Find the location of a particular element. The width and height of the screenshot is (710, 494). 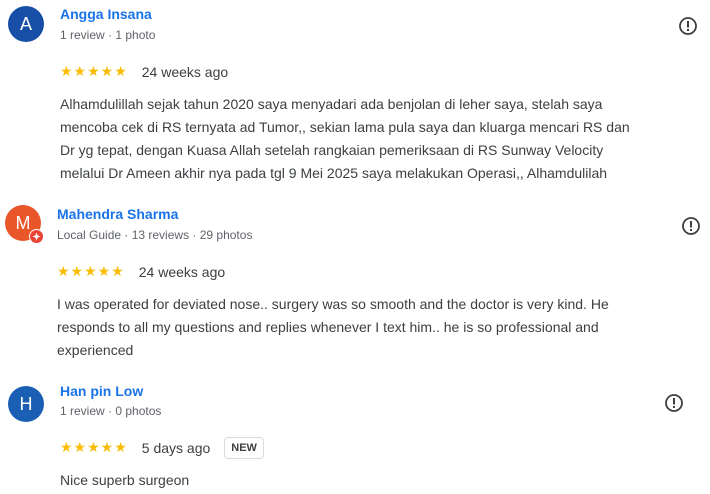

avatar: M is located at coordinates (24, 224).